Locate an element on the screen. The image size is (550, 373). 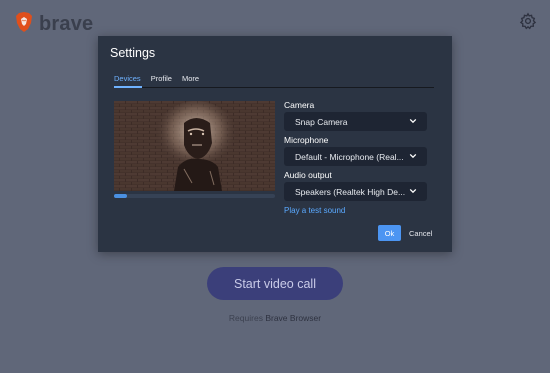
active-tab-indicator is located at coordinates (128, 87).